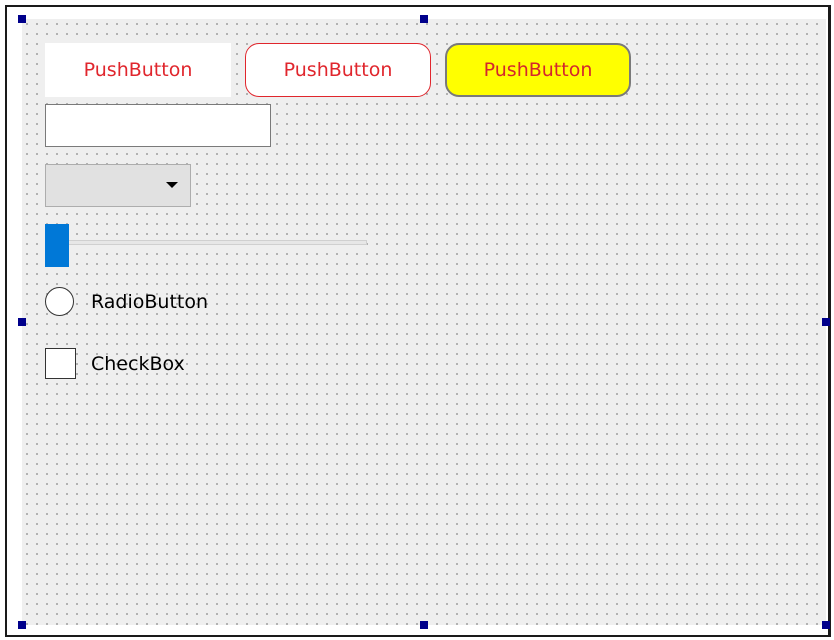  Describe the element at coordinates (149, 302) in the screenshot. I see `radio-button-label: RadioButton` at that location.